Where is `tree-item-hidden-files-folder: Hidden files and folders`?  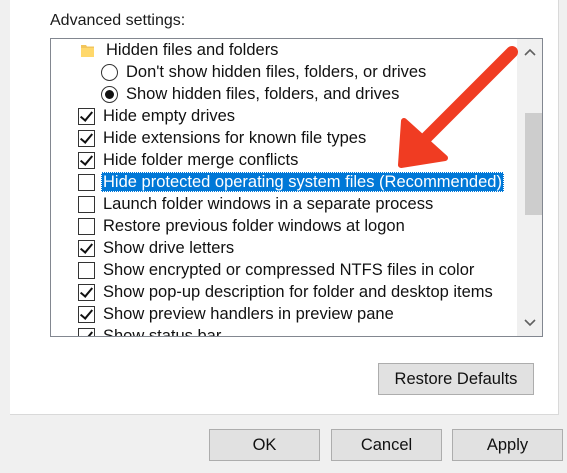
tree-item-hidden-files-folder: Hidden files and folders is located at coordinates (180, 50).